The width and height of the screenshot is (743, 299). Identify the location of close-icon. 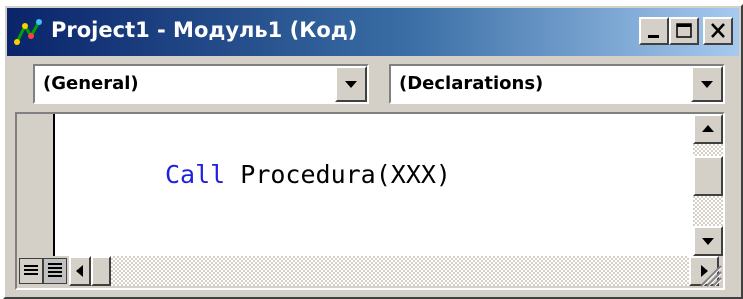
(718, 30).